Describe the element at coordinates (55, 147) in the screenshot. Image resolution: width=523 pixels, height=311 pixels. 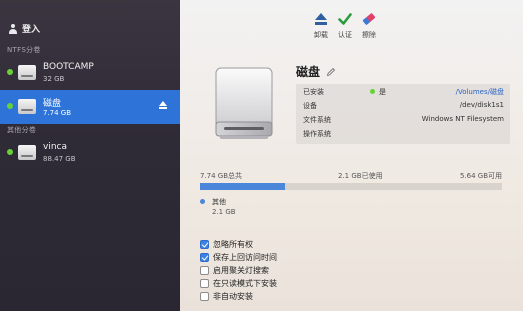
I see `volume-name: vinca` at that location.